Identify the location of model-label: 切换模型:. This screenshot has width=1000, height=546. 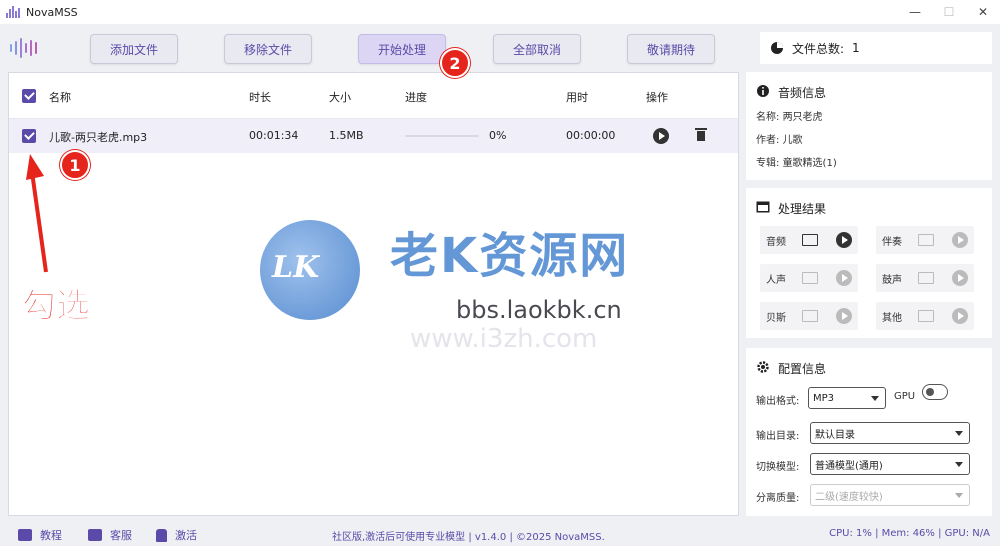
(778, 467).